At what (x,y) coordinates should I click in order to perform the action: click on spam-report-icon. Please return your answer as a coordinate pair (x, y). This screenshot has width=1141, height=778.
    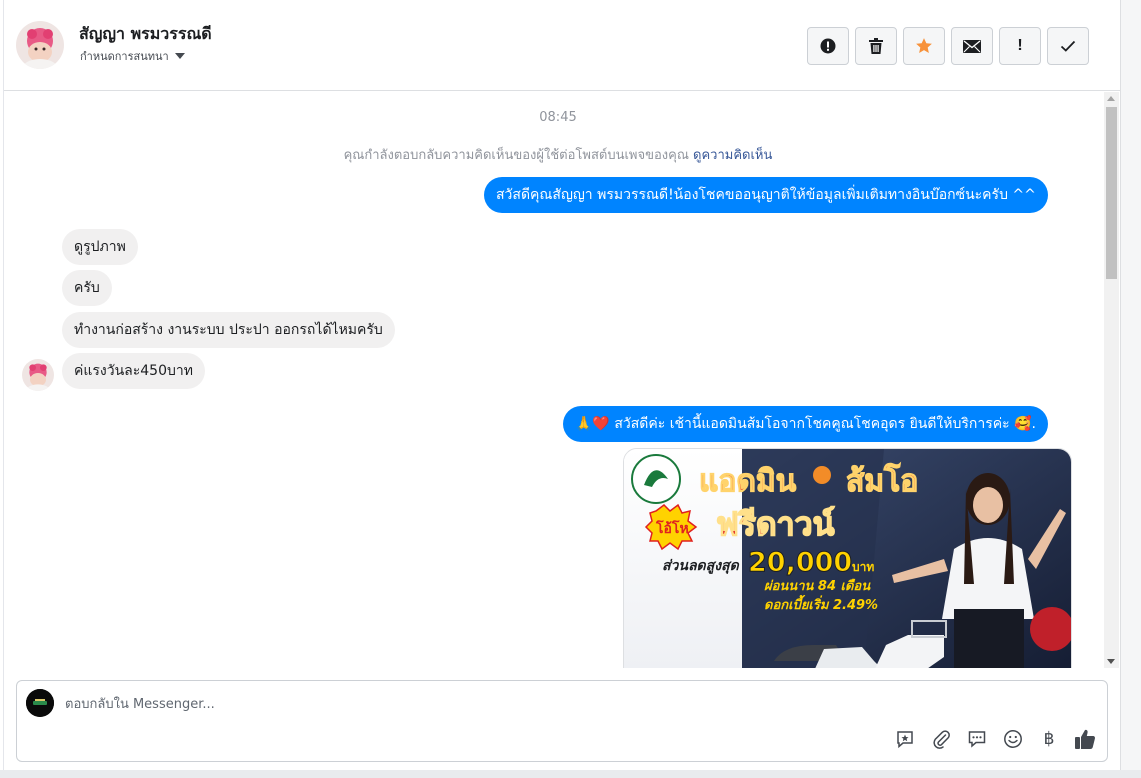
    Looking at the image, I should click on (828, 46).